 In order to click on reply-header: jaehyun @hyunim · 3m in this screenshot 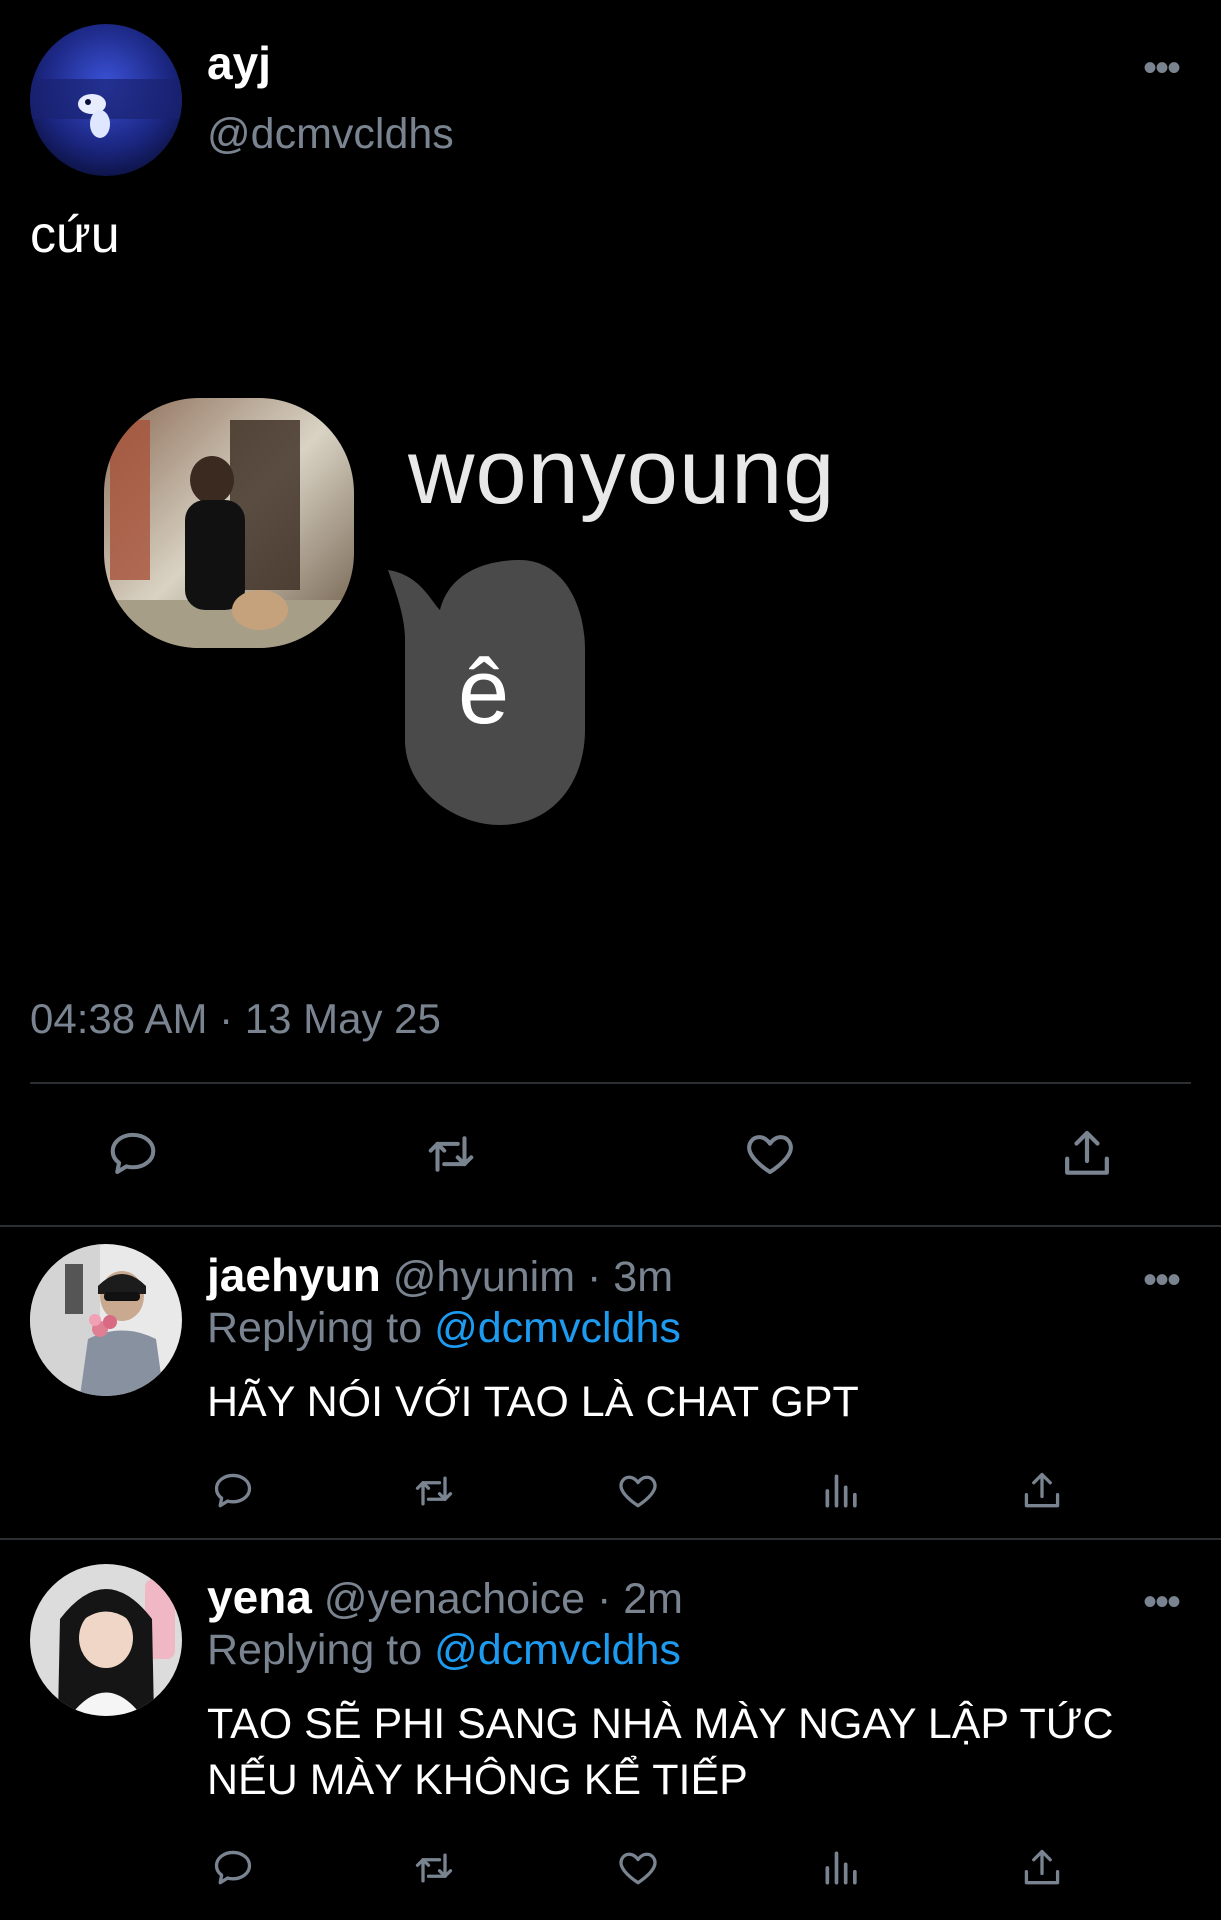, I will do `click(440, 1275)`.